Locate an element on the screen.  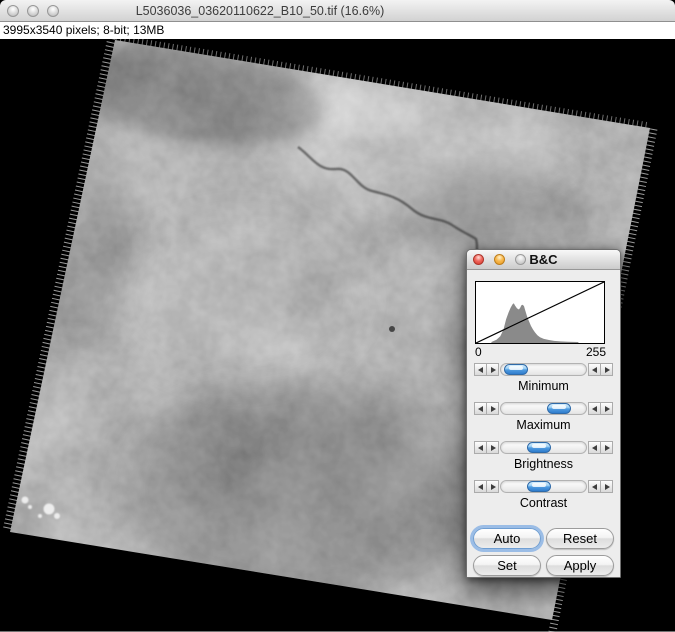
histogram-max-label: 255 is located at coordinates (595, 352).